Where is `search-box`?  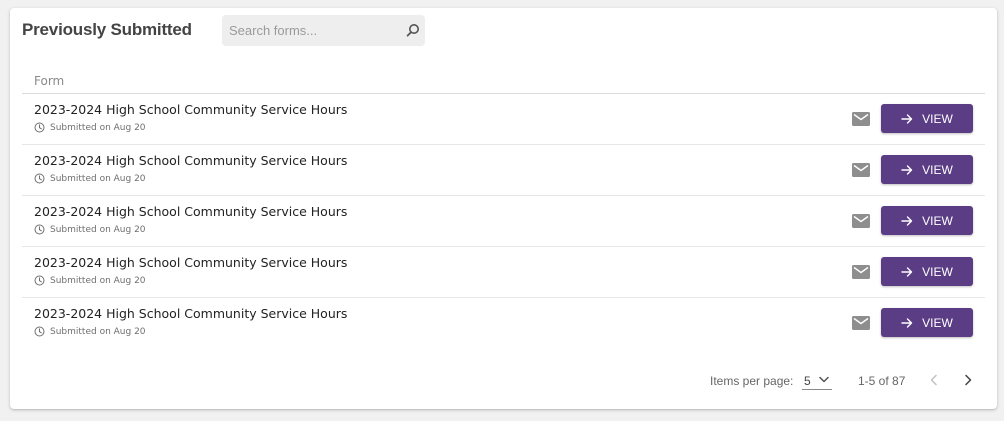 search-box is located at coordinates (323, 30).